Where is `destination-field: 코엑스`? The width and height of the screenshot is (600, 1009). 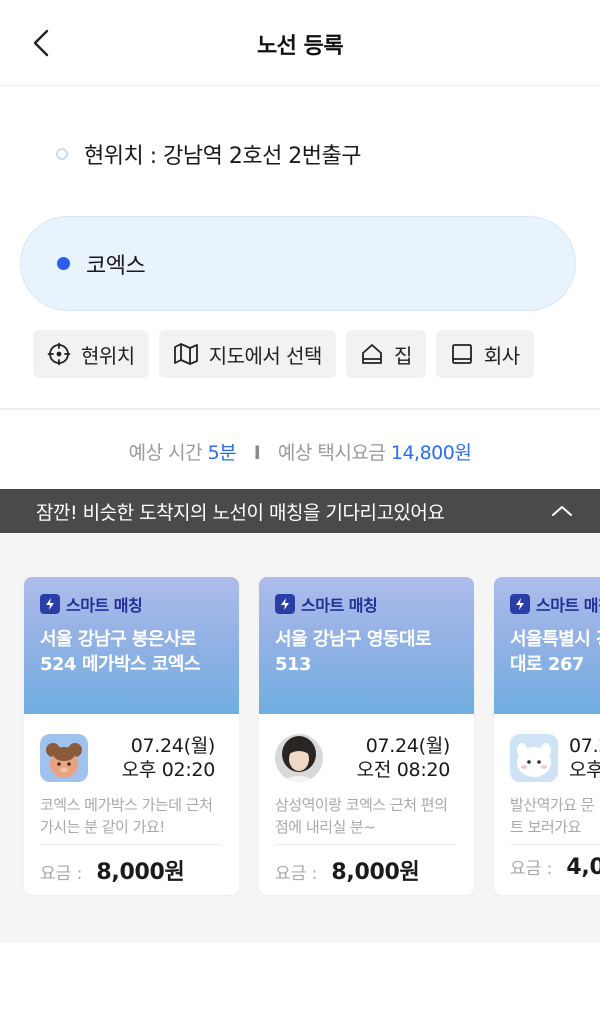
destination-field: 코엑스 is located at coordinates (298, 263).